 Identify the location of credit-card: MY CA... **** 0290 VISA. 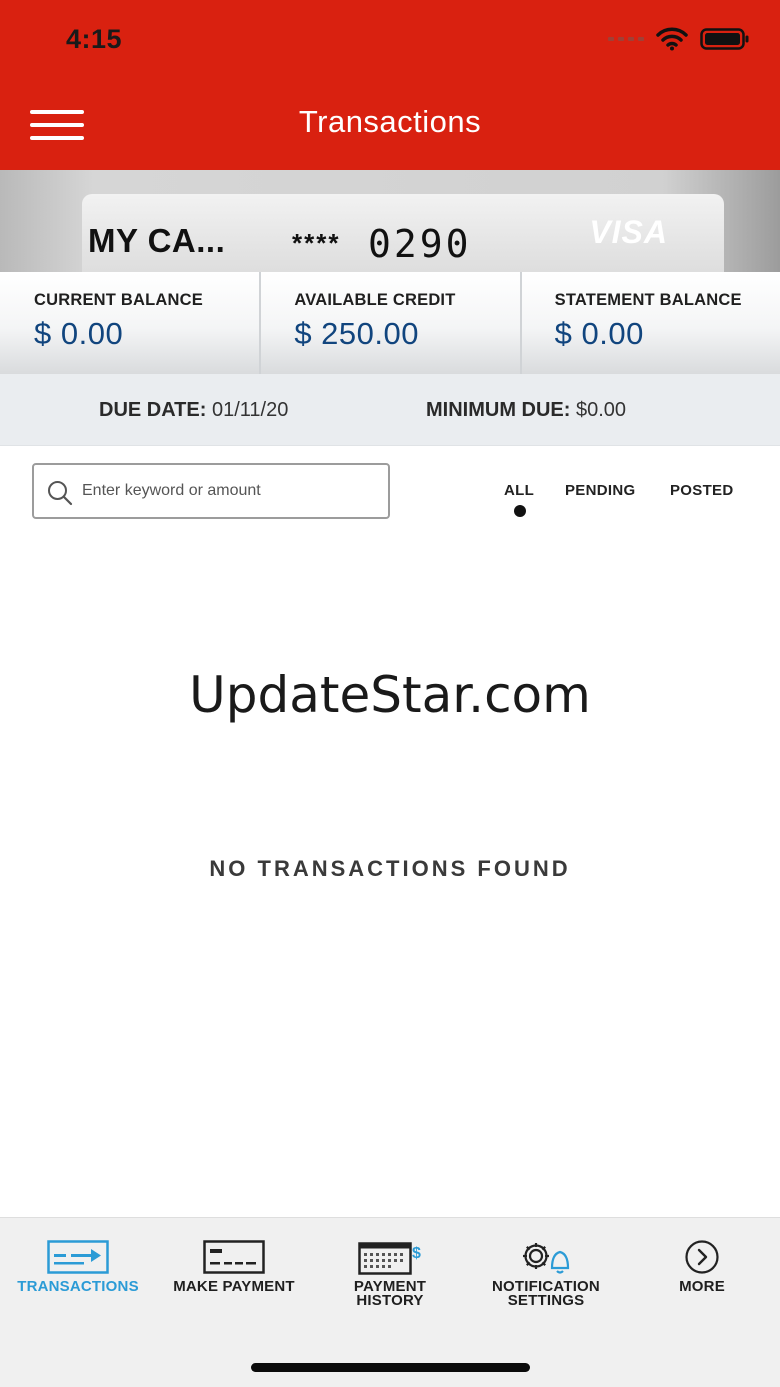
(403, 233).